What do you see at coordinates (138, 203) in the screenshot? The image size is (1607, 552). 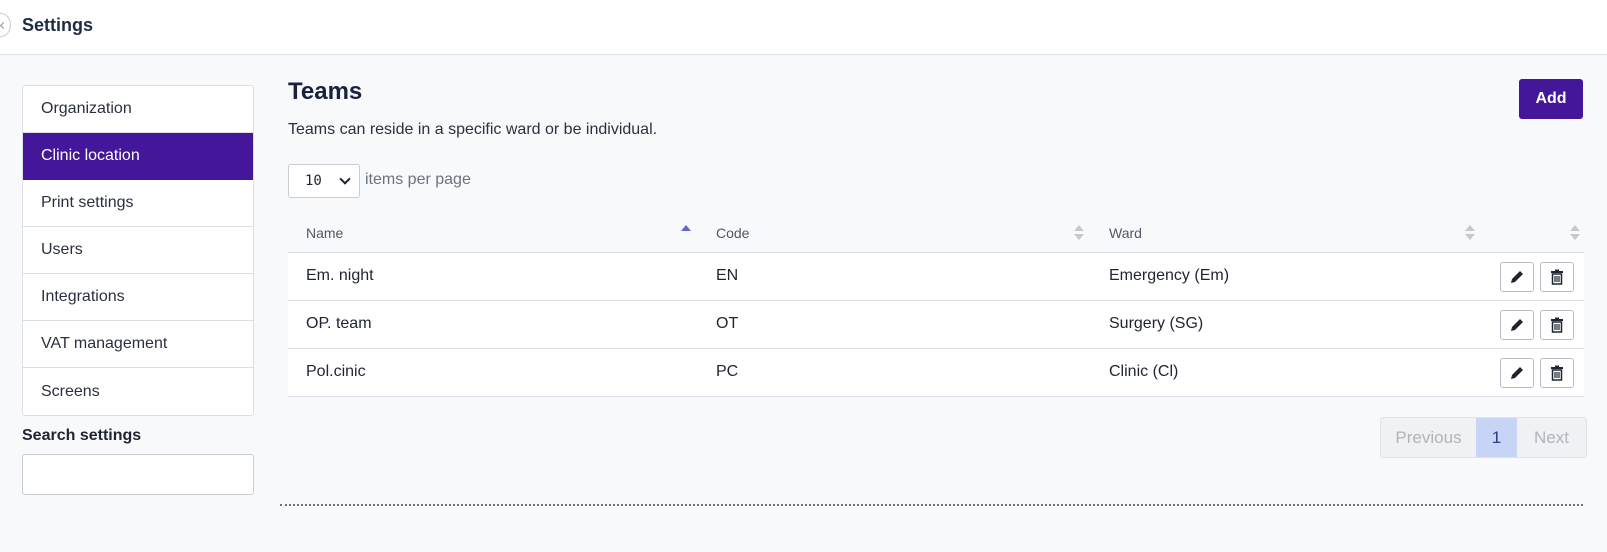 I see `sidebar-item-print-settings: Print settings` at bounding box center [138, 203].